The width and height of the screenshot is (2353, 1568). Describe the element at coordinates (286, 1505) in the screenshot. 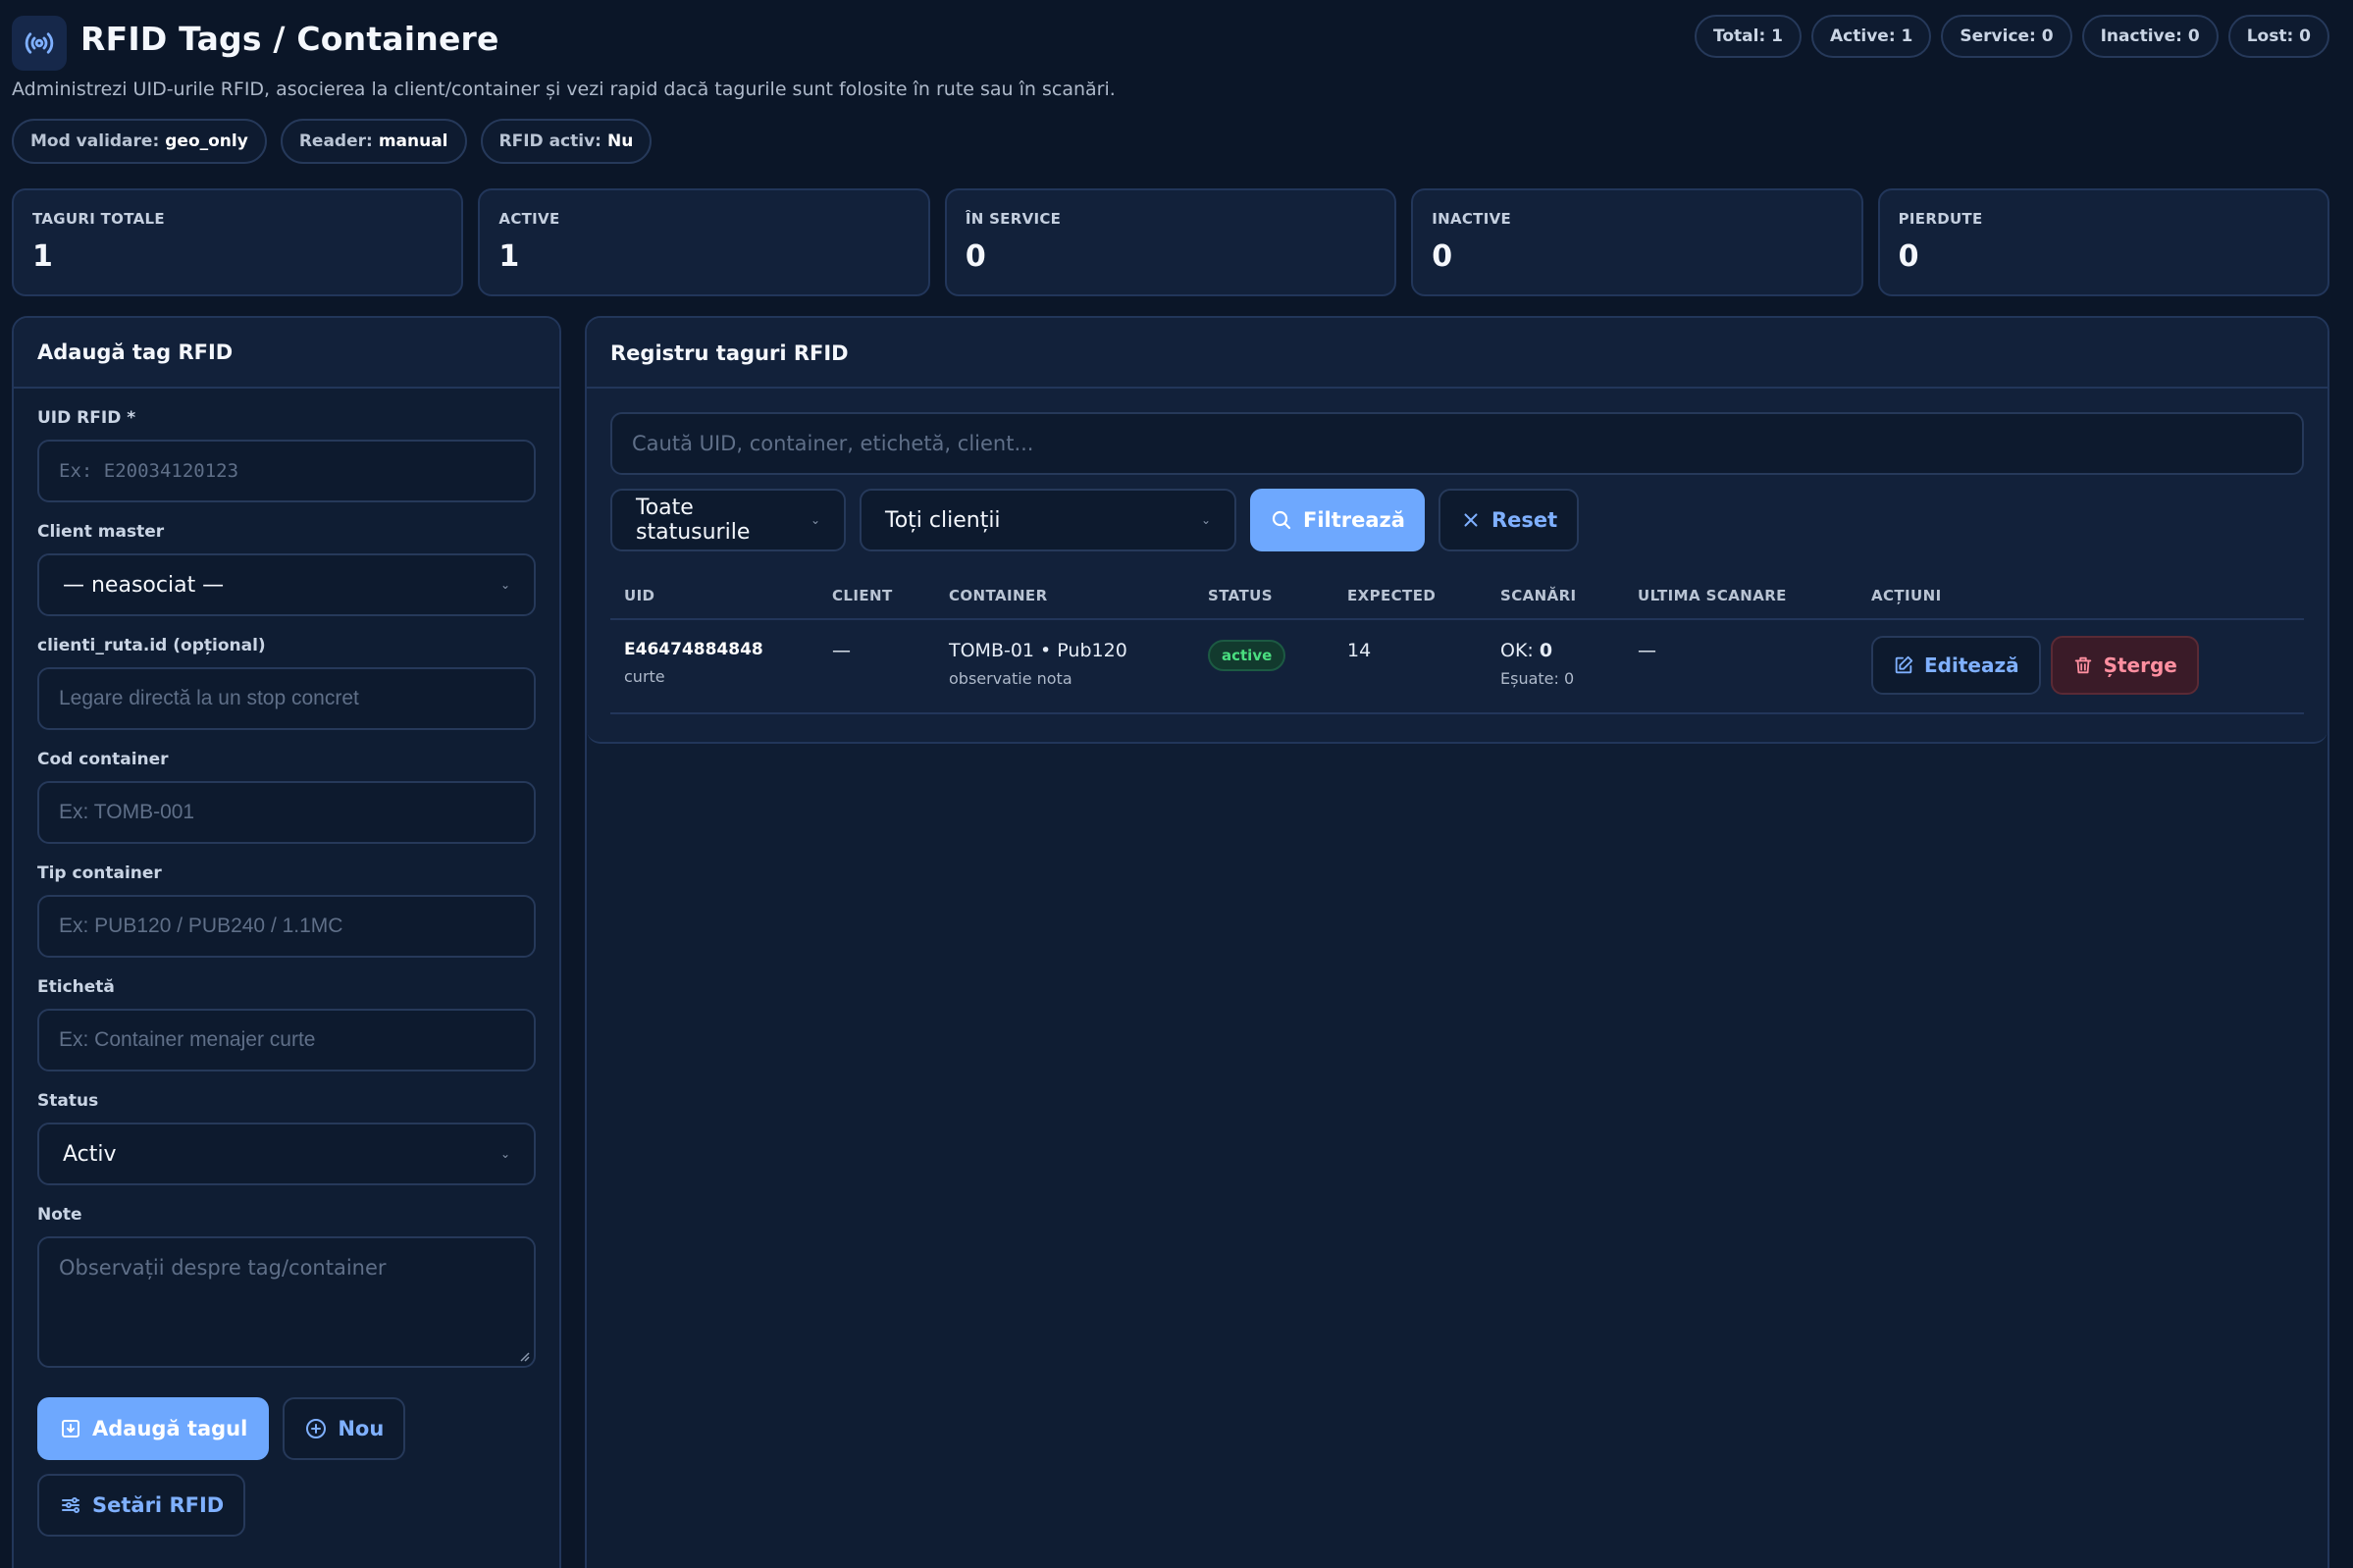

I see `settings-row: Setări RFID` at that location.